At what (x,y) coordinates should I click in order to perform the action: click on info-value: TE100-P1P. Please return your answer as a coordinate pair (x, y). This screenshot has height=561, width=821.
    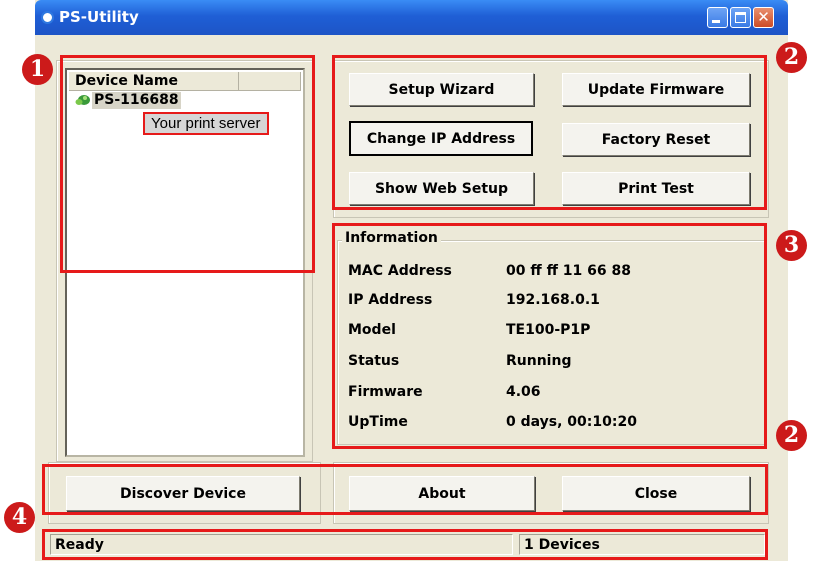
    Looking at the image, I should click on (548, 330).